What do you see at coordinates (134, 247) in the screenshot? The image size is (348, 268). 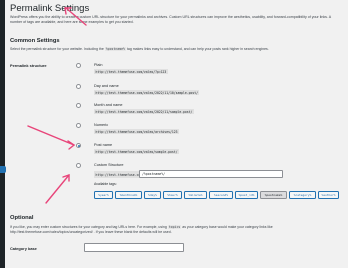 I see `category-base-input` at bounding box center [134, 247].